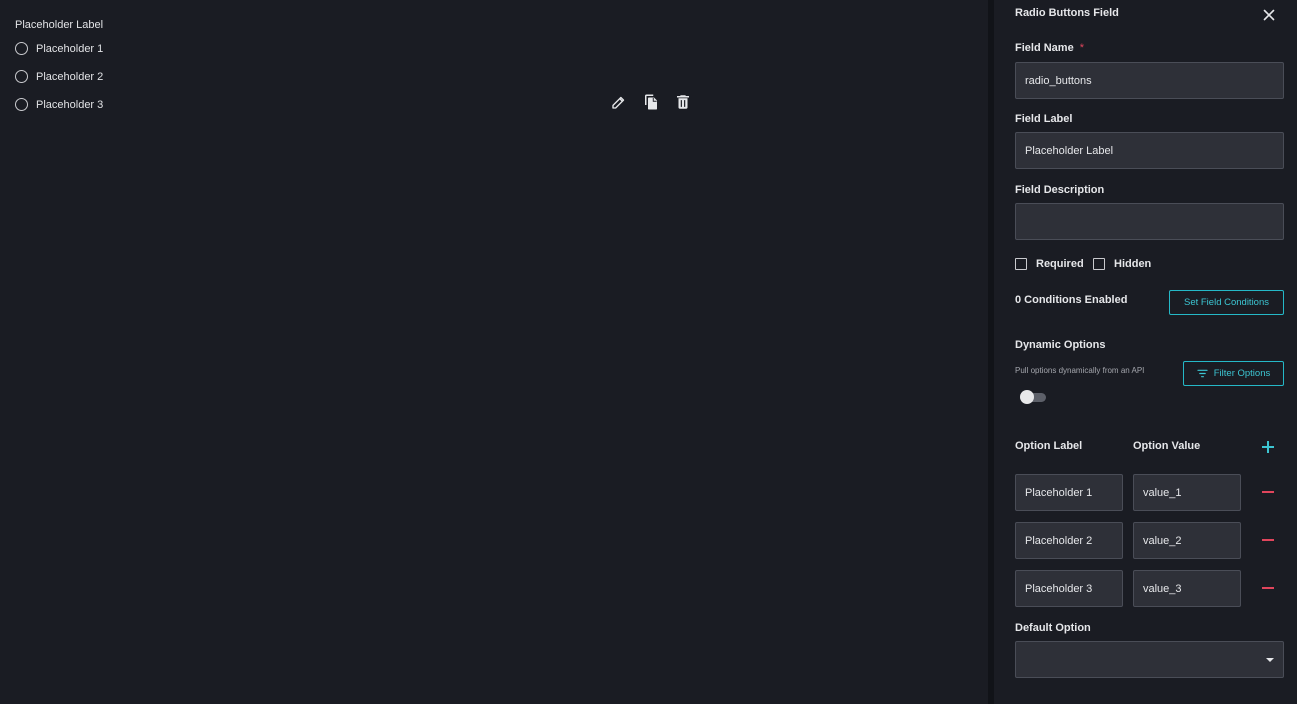 This screenshot has width=1297, height=704. I want to click on preview-radio-label: Placeholder 3, so click(70, 104).